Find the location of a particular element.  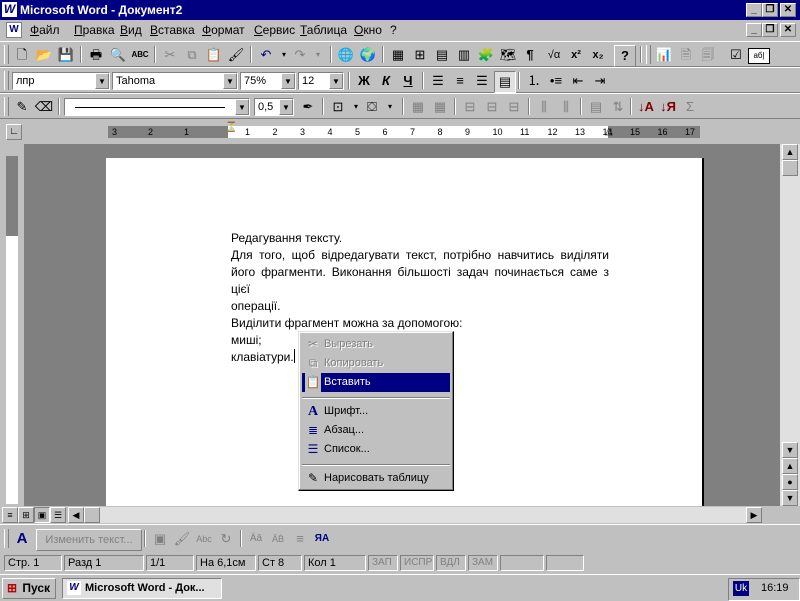

paste-icon: 📋 is located at coordinates (214, 55).